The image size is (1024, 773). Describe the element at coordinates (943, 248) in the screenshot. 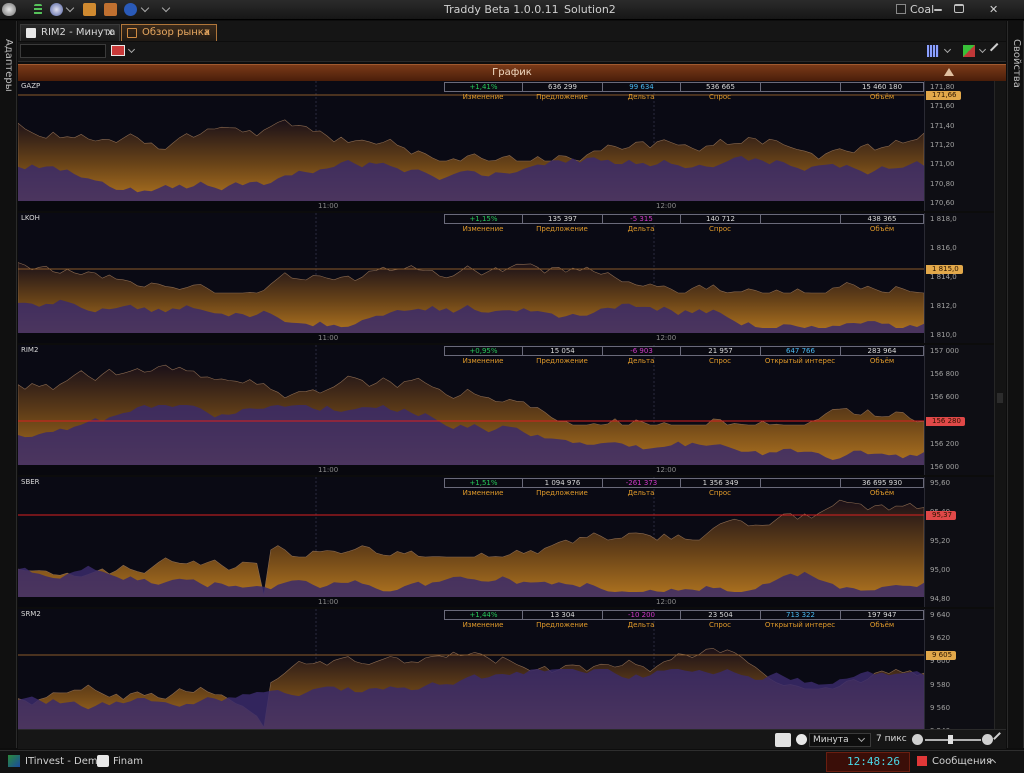

I see `price-tick: 1 816,0` at that location.